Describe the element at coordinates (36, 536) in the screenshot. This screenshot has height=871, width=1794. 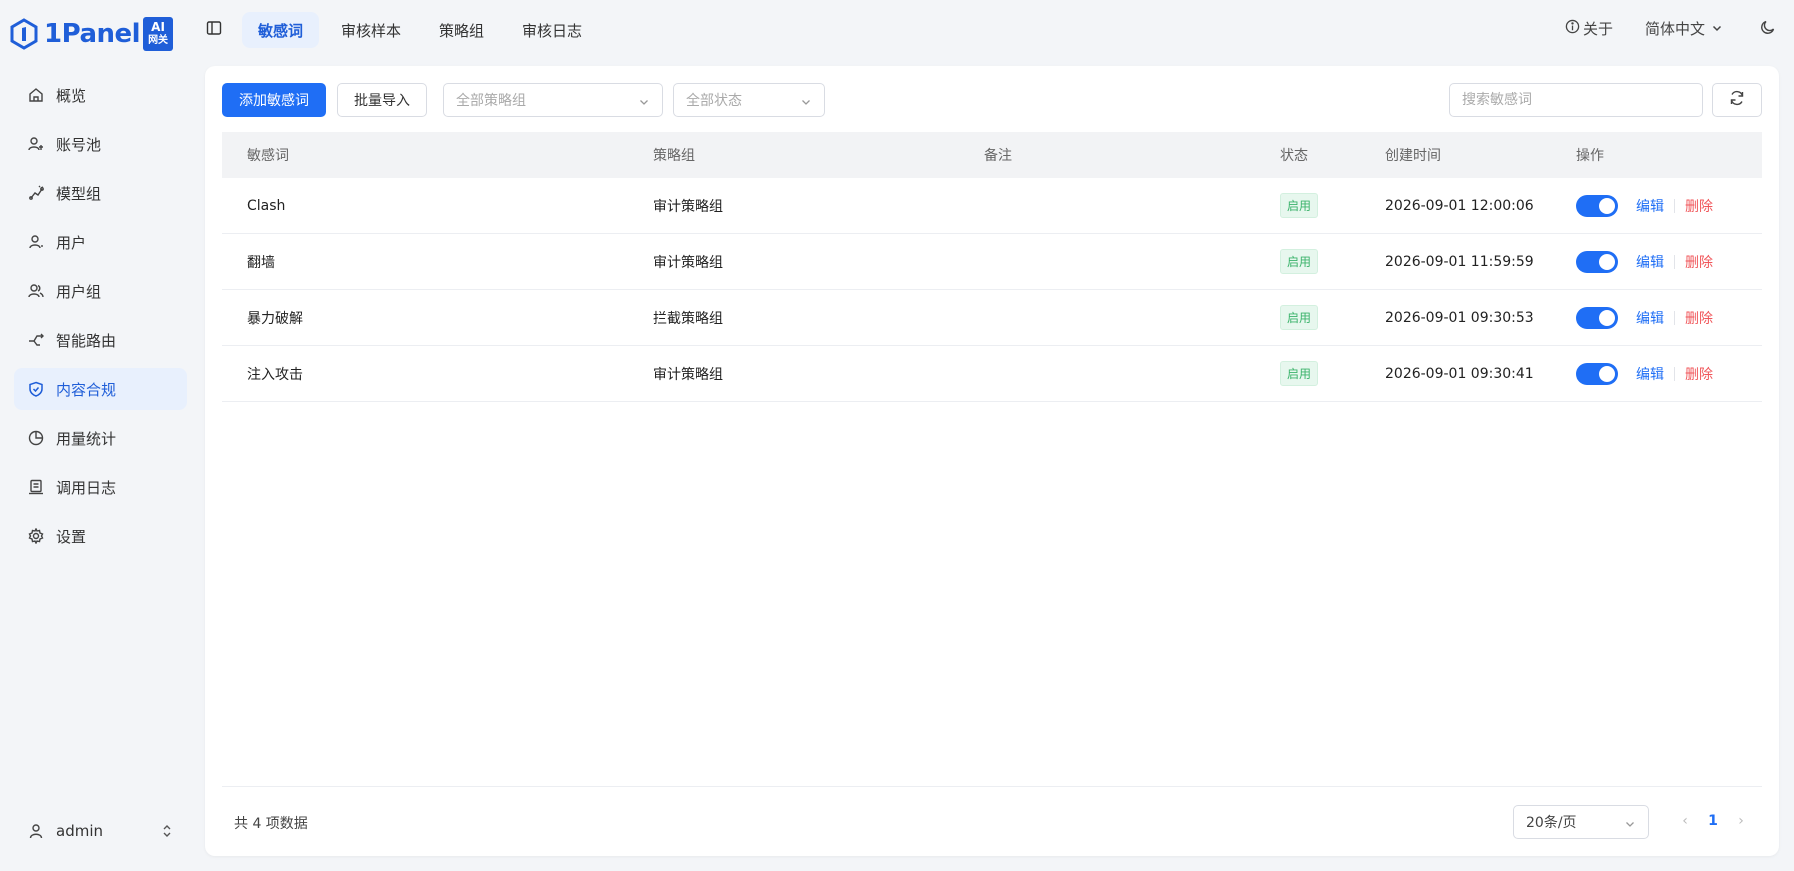
I see `gear-icon` at that location.